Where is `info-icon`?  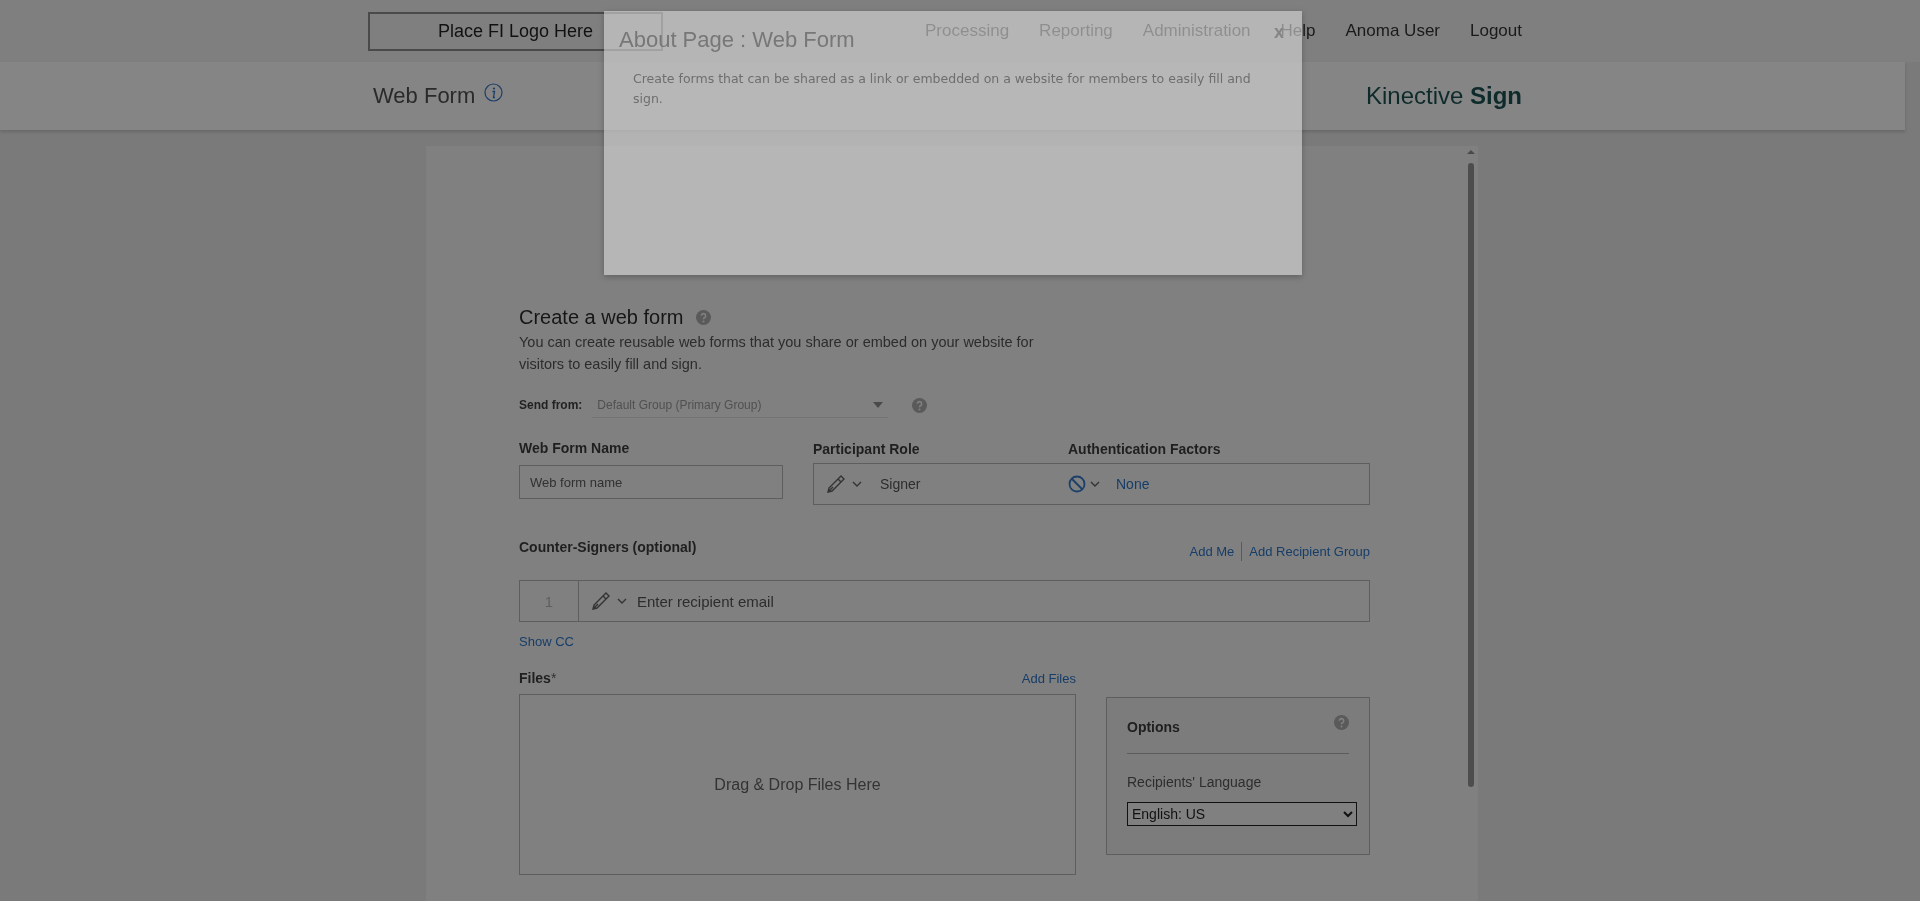
info-icon is located at coordinates (494, 92).